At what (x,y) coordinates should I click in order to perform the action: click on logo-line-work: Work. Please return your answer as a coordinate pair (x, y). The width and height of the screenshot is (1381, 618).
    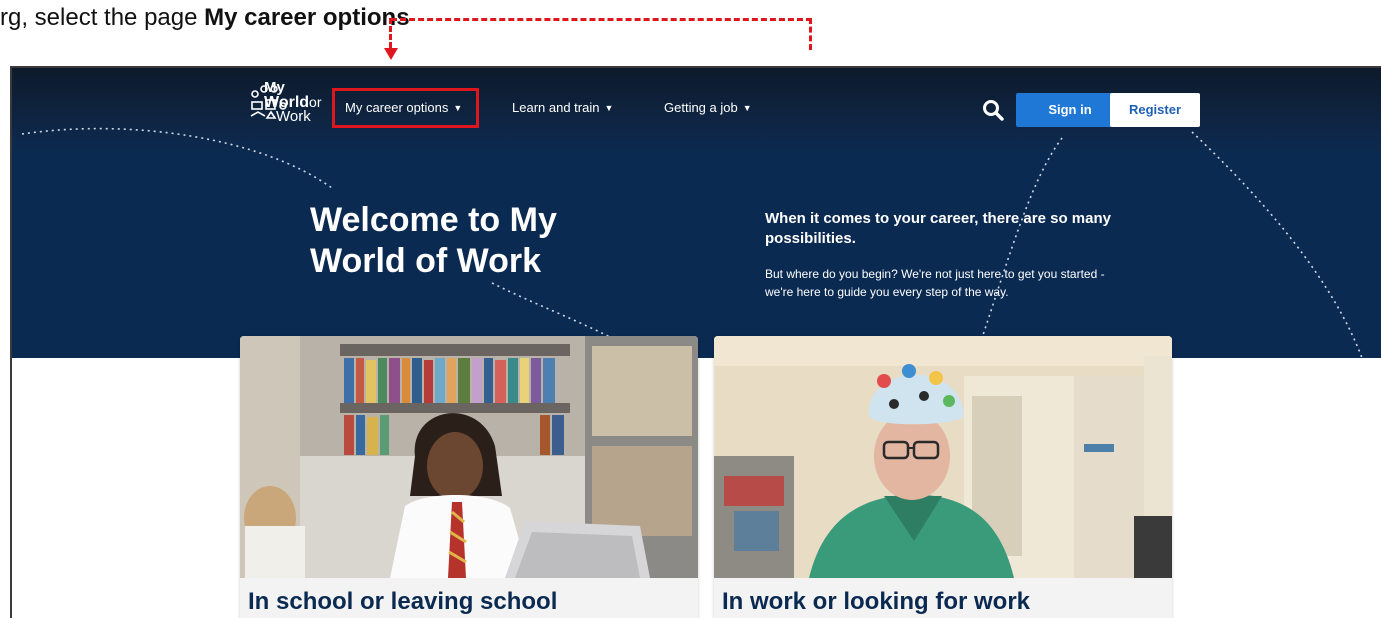
    Looking at the image, I should click on (293, 116).